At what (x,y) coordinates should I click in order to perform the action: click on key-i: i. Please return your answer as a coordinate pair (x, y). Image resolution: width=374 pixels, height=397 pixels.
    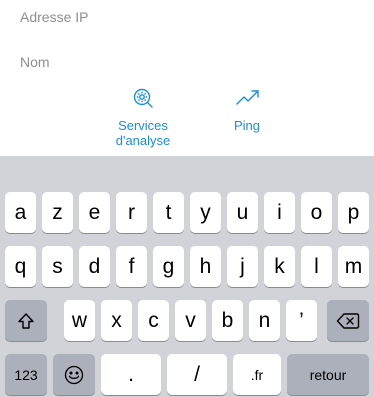
    Looking at the image, I should click on (279, 212).